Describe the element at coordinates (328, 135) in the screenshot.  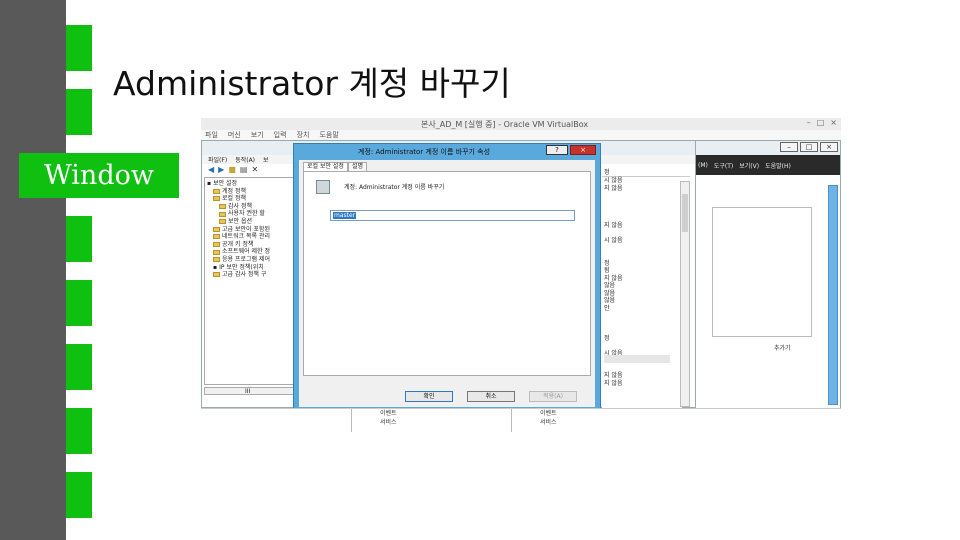
I see `menu-help: 도움말` at that location.